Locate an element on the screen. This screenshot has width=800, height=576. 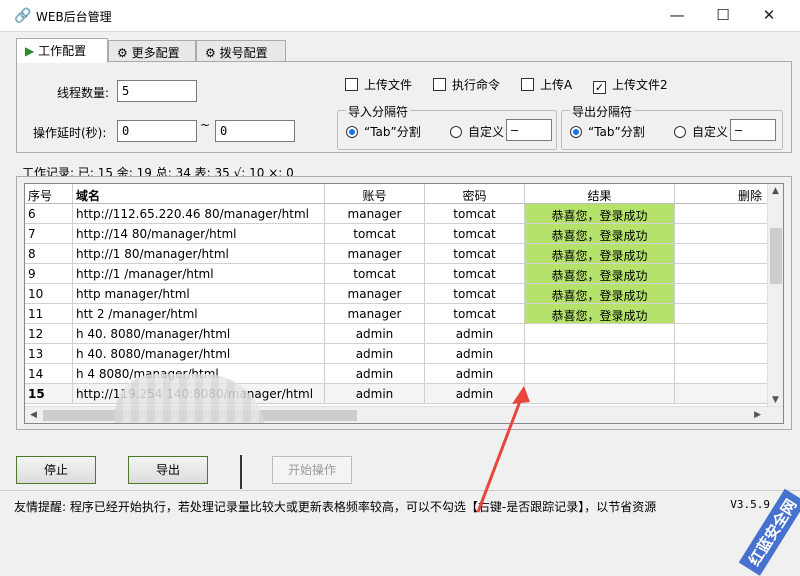
play-icon: ▶ is located at coordinates (30, 51).